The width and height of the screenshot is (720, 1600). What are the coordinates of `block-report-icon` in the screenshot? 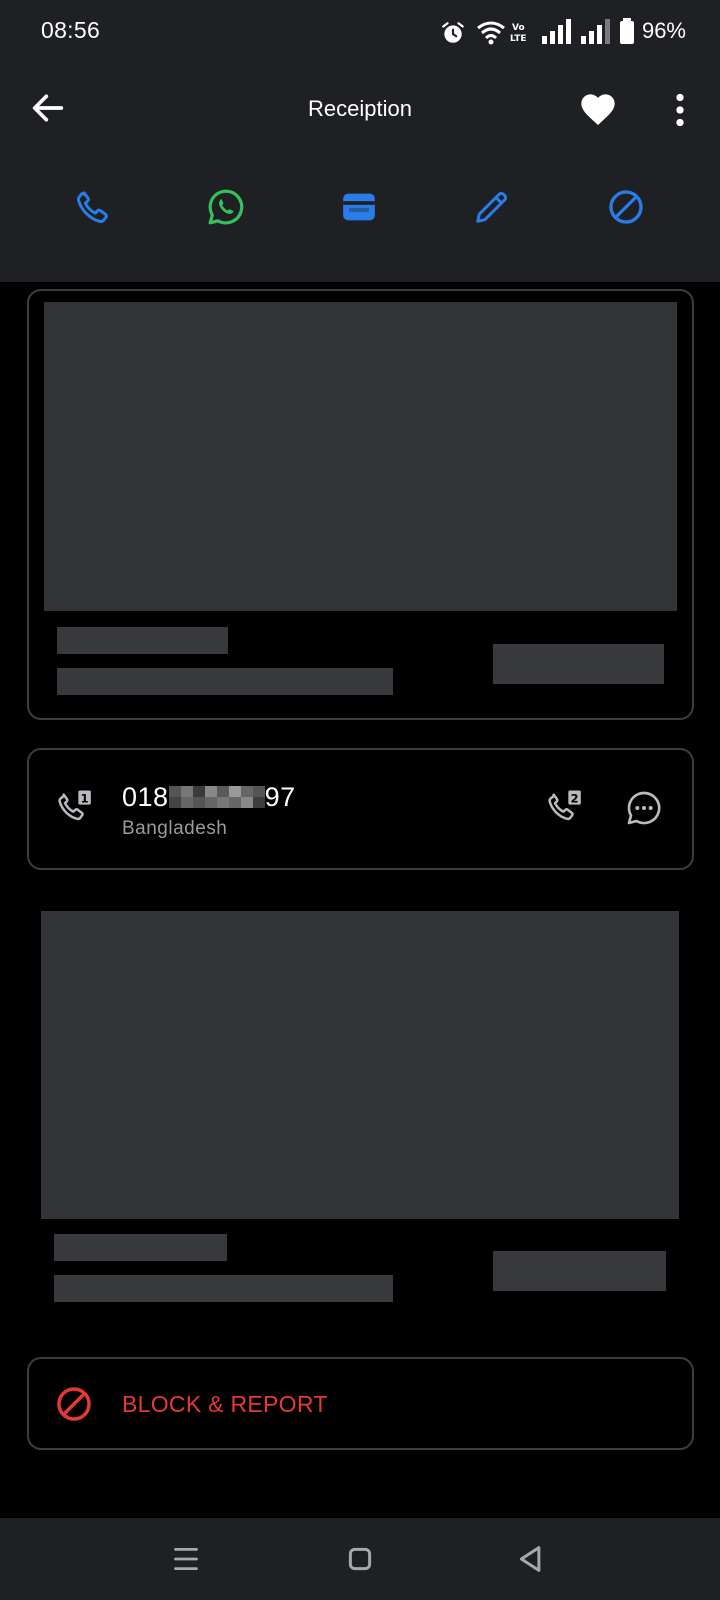 It's located at (74, 1404).